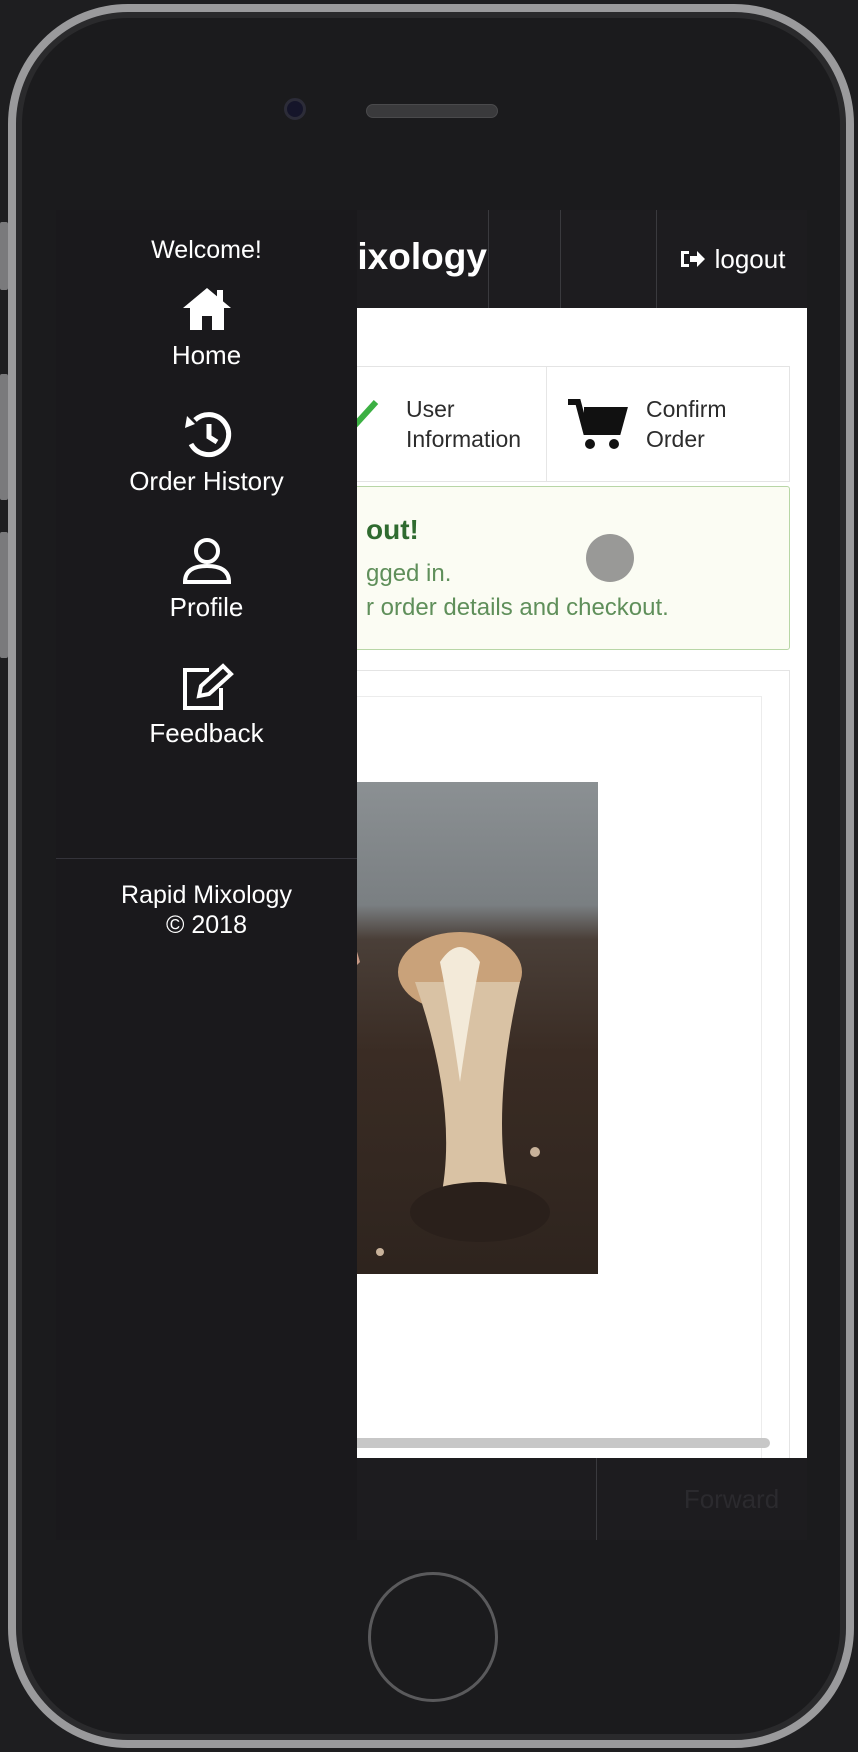 Image resolution: width=858 pixels, height=1752 pixels. I want to click on alert-line: gged in., so click(409, 573).